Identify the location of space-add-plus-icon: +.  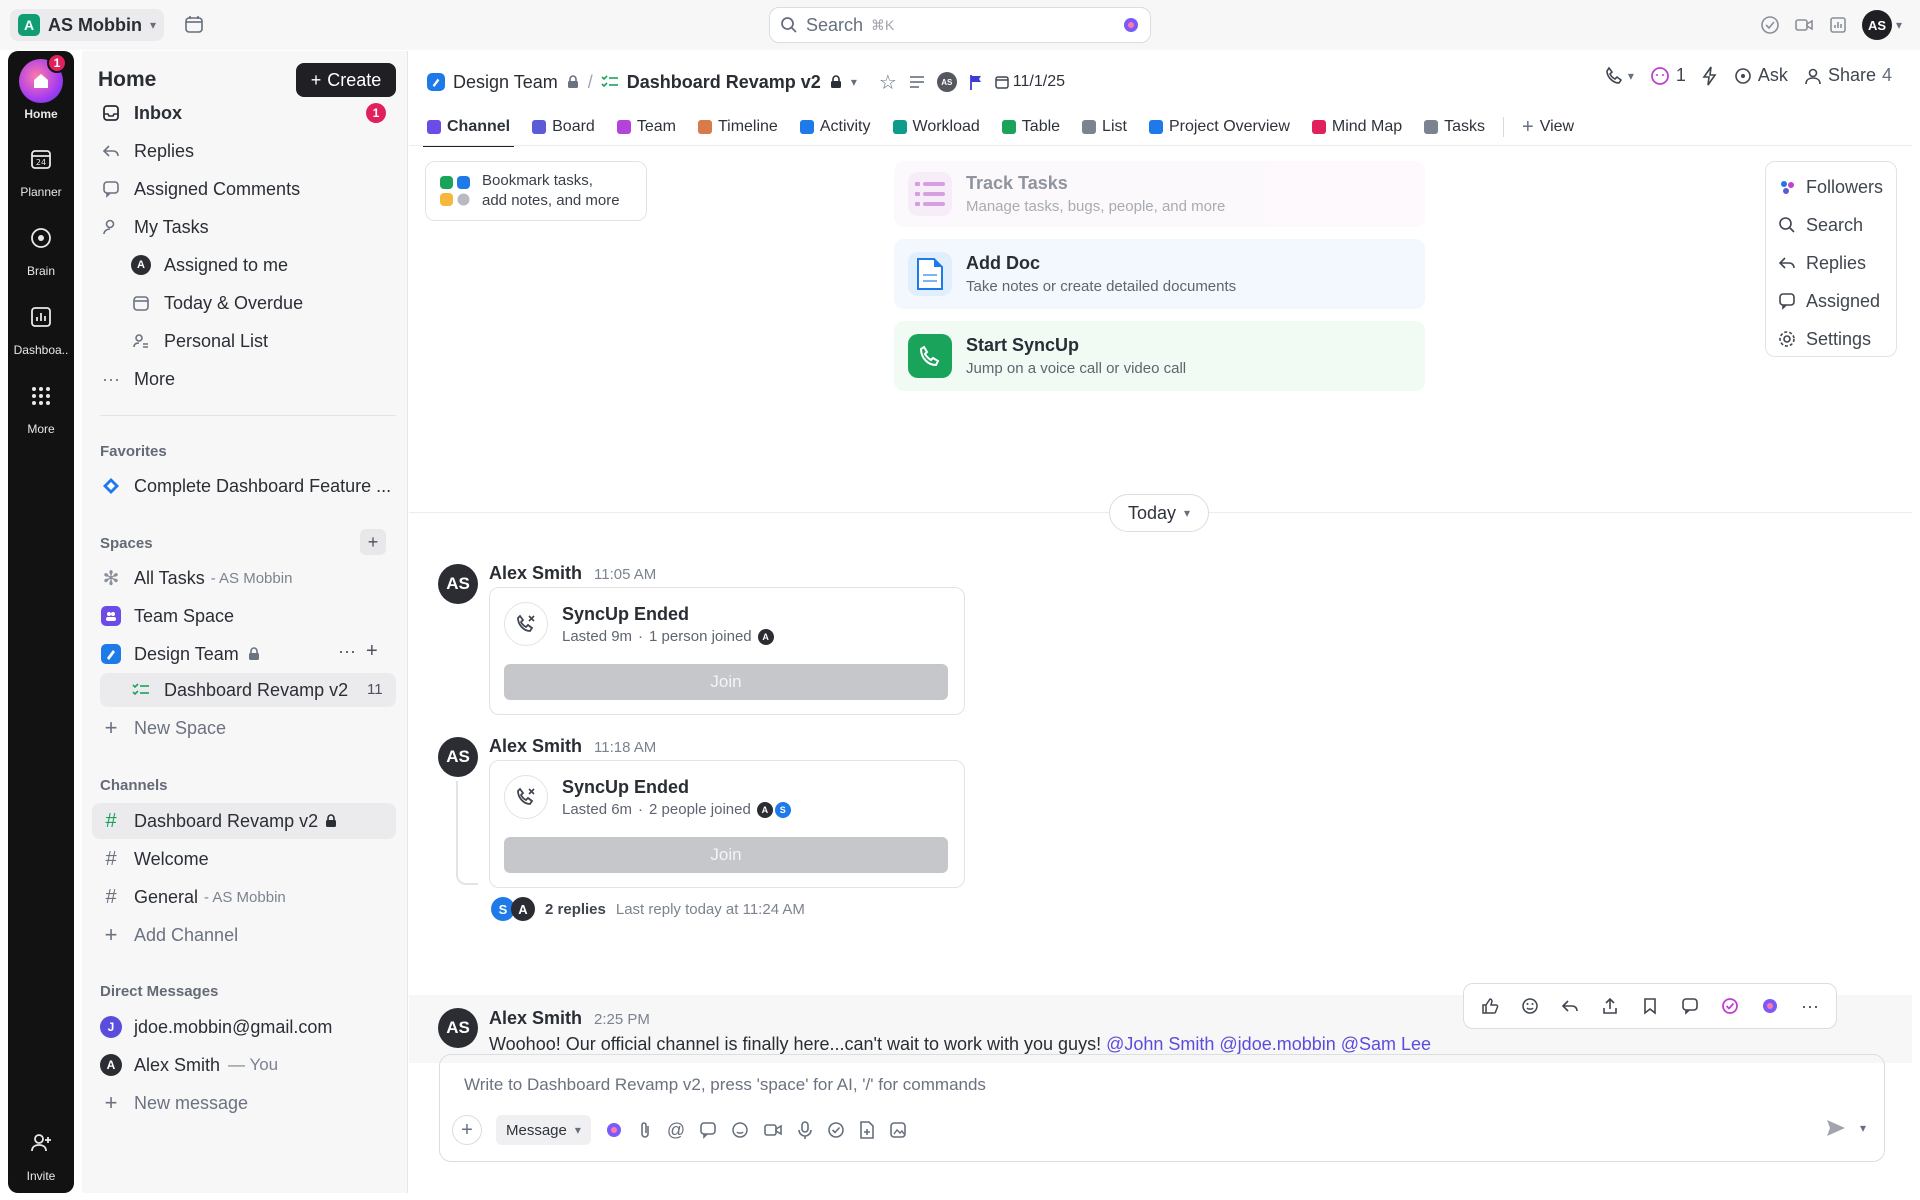
(372, 651).